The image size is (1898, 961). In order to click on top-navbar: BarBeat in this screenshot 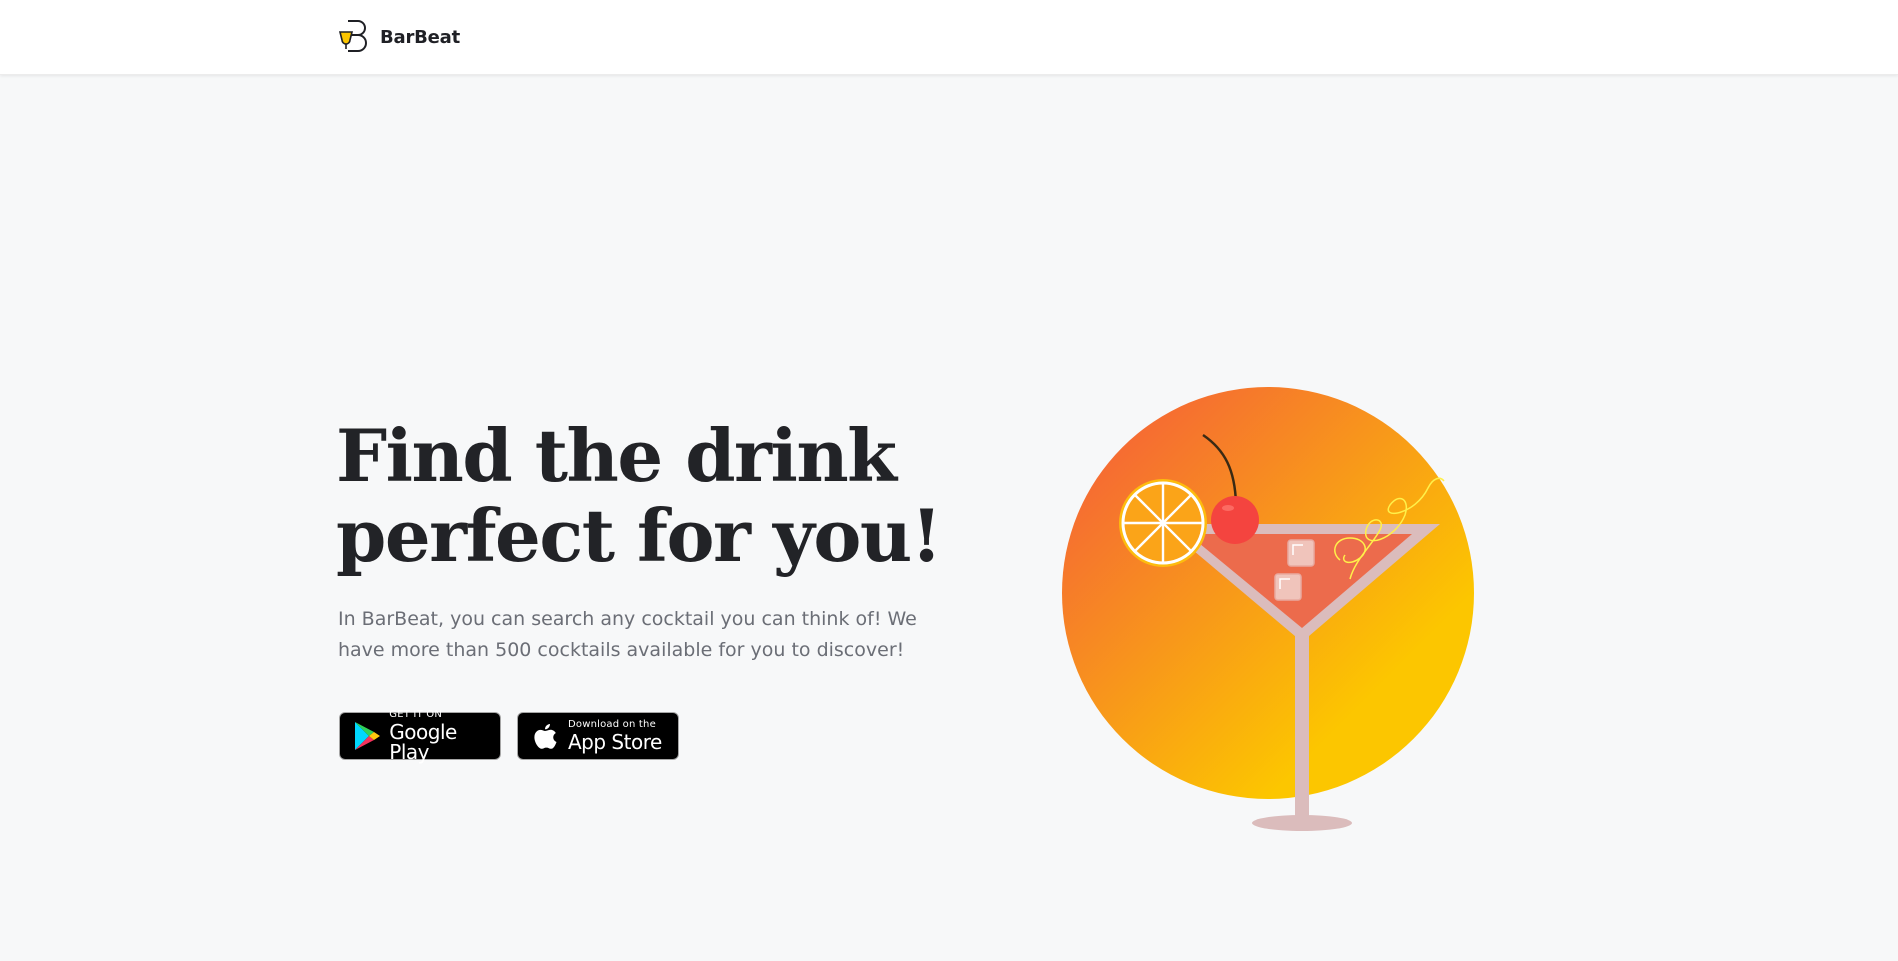, I will do `click(949, 37)`.